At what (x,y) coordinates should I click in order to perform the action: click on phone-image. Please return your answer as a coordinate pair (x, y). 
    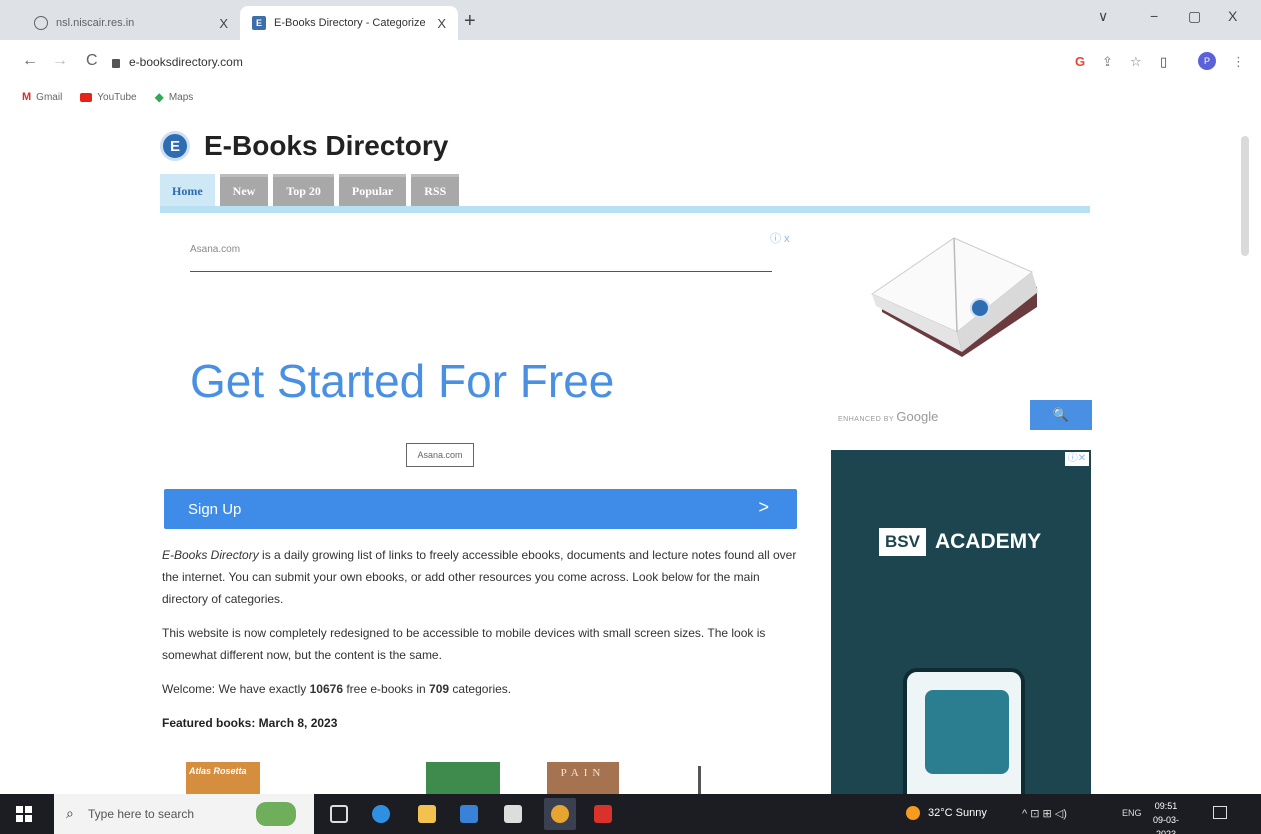
    Looking at the image, I should click on (964, 731).